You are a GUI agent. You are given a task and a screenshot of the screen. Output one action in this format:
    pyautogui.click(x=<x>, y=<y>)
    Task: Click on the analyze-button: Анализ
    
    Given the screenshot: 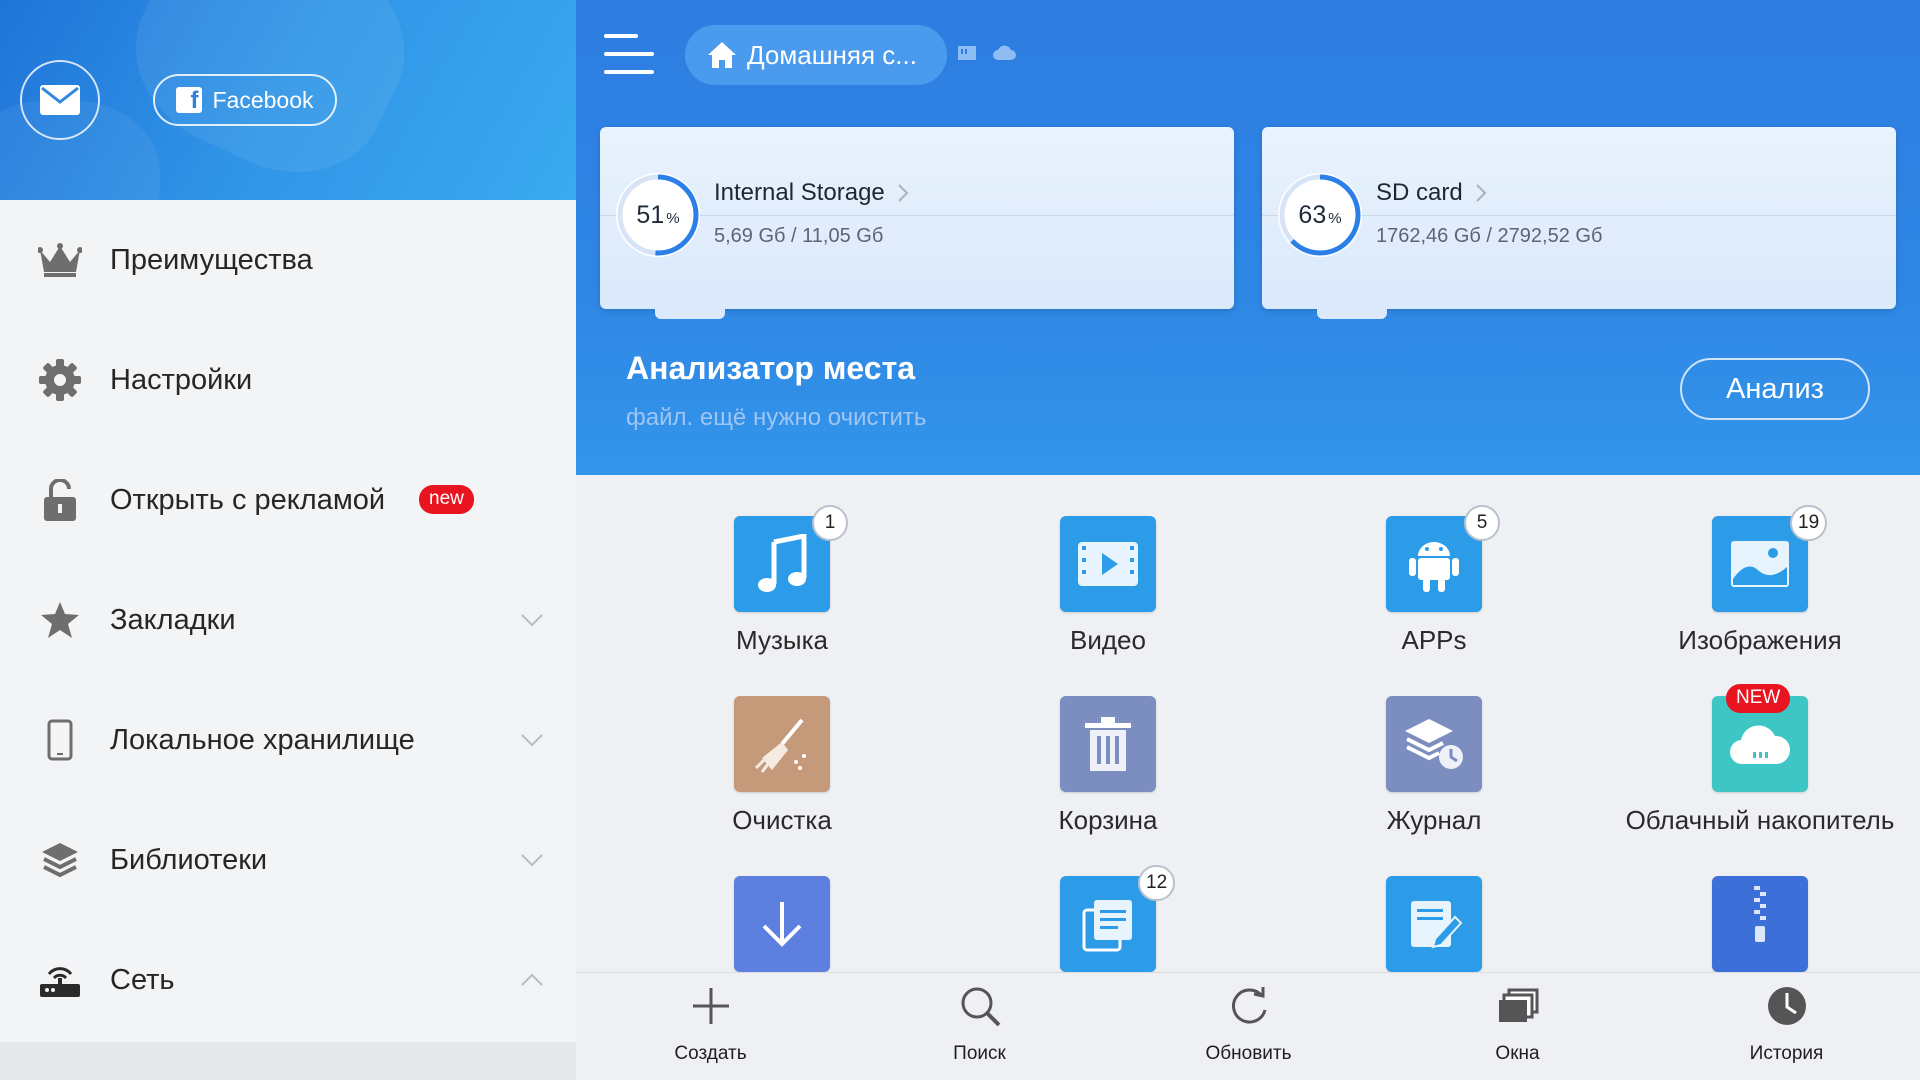 What is the action you would take?
    pyautogui.click(x=1775, y=389)
    